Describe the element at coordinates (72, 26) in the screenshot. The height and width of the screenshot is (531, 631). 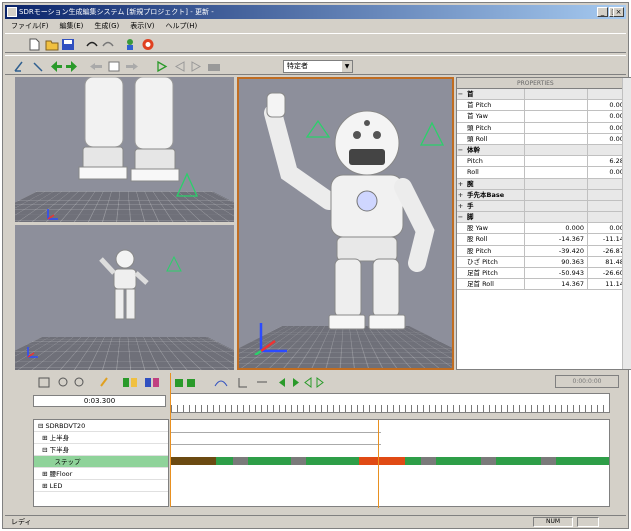
I see `menu-edit: 編集(E)` at that location.